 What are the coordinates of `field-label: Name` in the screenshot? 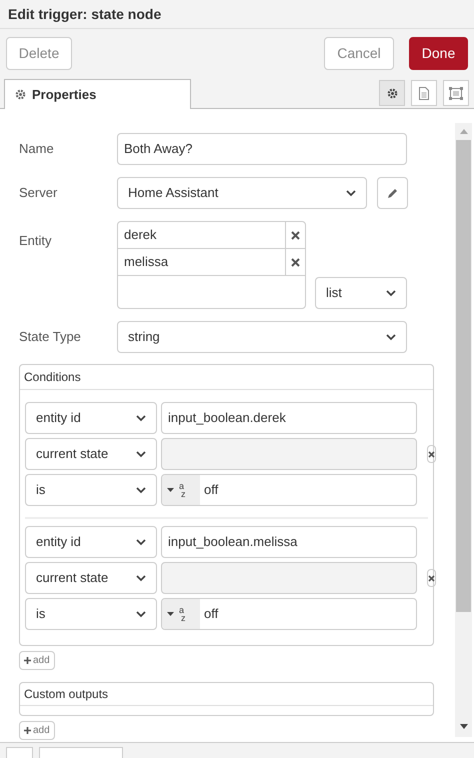 It's located at (36, 148).